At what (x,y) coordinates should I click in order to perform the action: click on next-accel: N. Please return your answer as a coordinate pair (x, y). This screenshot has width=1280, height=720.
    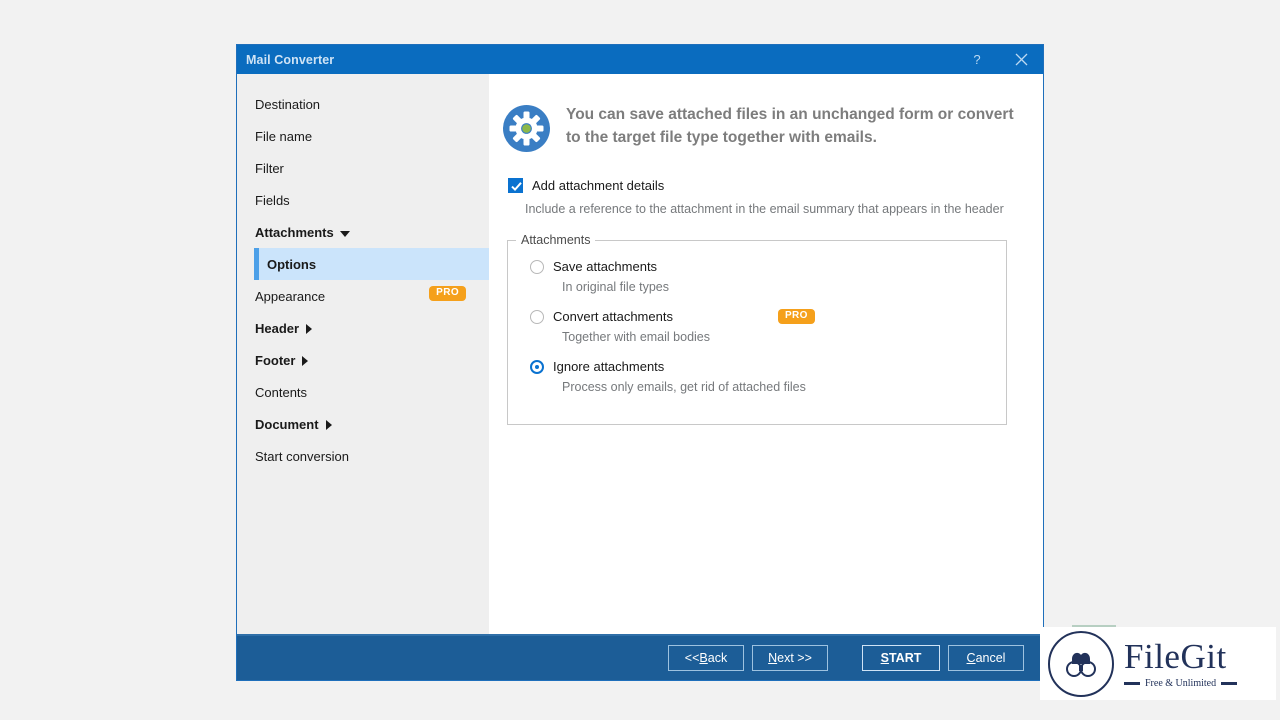
    Looking at the image, I should click on (773, 658).